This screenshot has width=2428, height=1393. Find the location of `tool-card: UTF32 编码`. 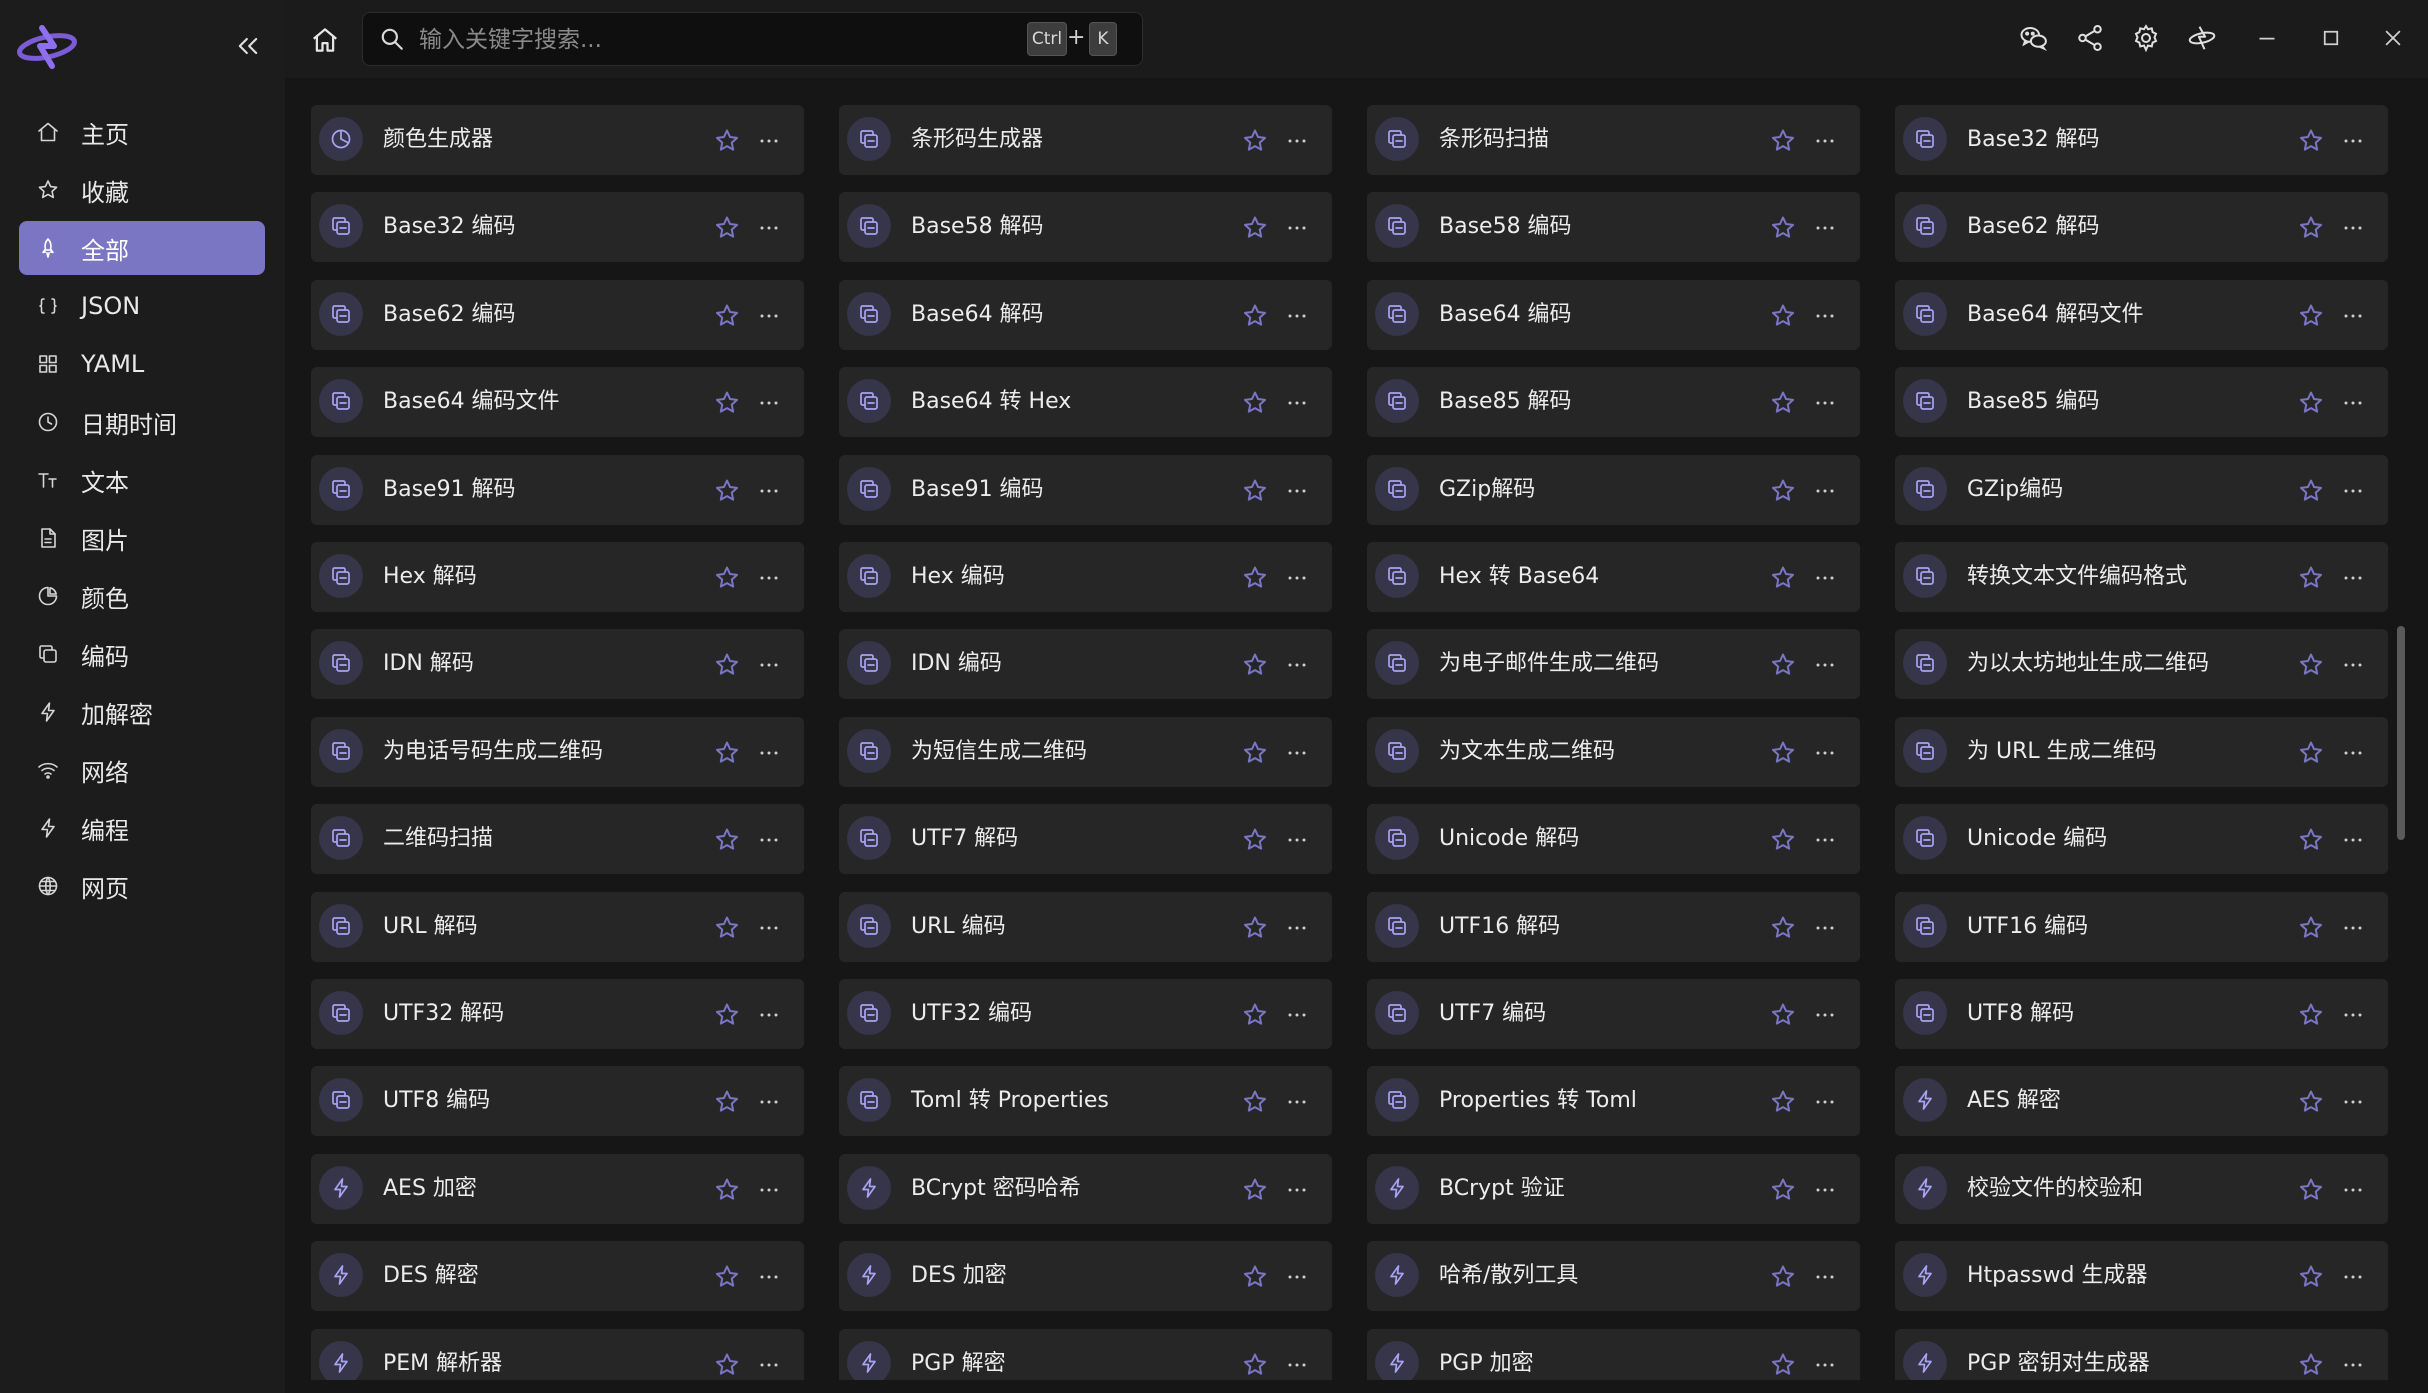

tool-card: UTF32 编码 is located at coordinates (1085, 1014).